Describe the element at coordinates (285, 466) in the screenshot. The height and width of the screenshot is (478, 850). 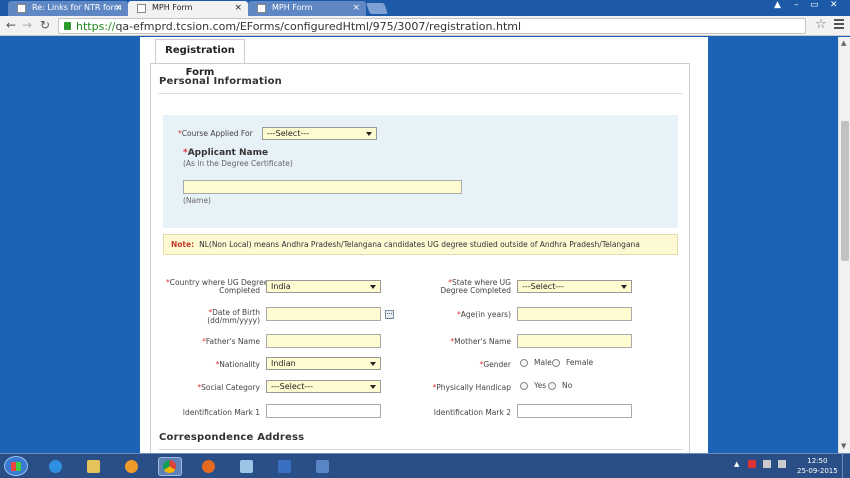
I see `word-icon` at that location.